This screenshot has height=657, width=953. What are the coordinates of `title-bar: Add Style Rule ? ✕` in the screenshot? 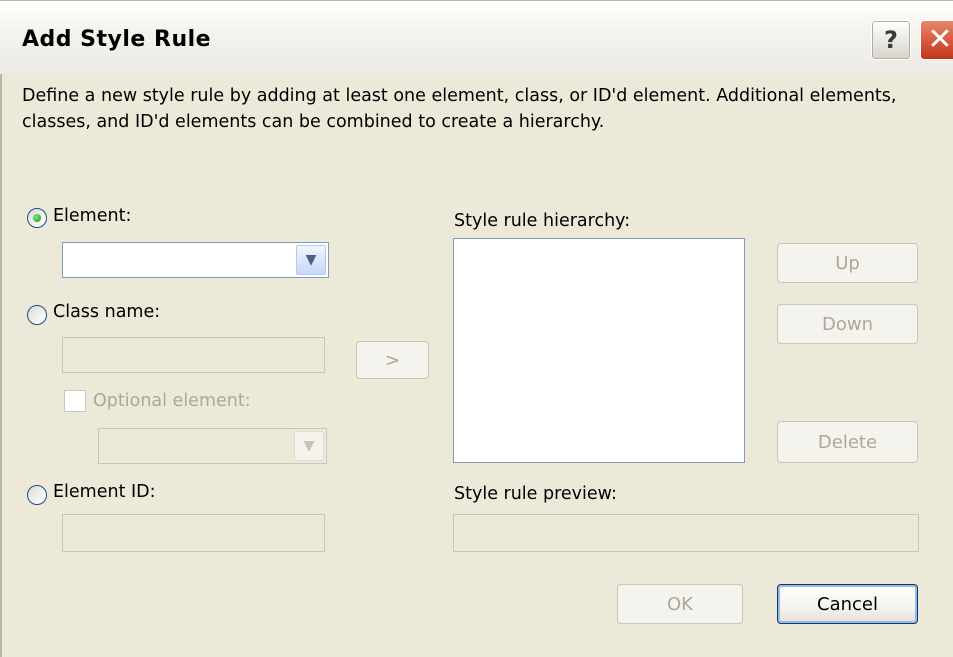 It's located at (476, 37).